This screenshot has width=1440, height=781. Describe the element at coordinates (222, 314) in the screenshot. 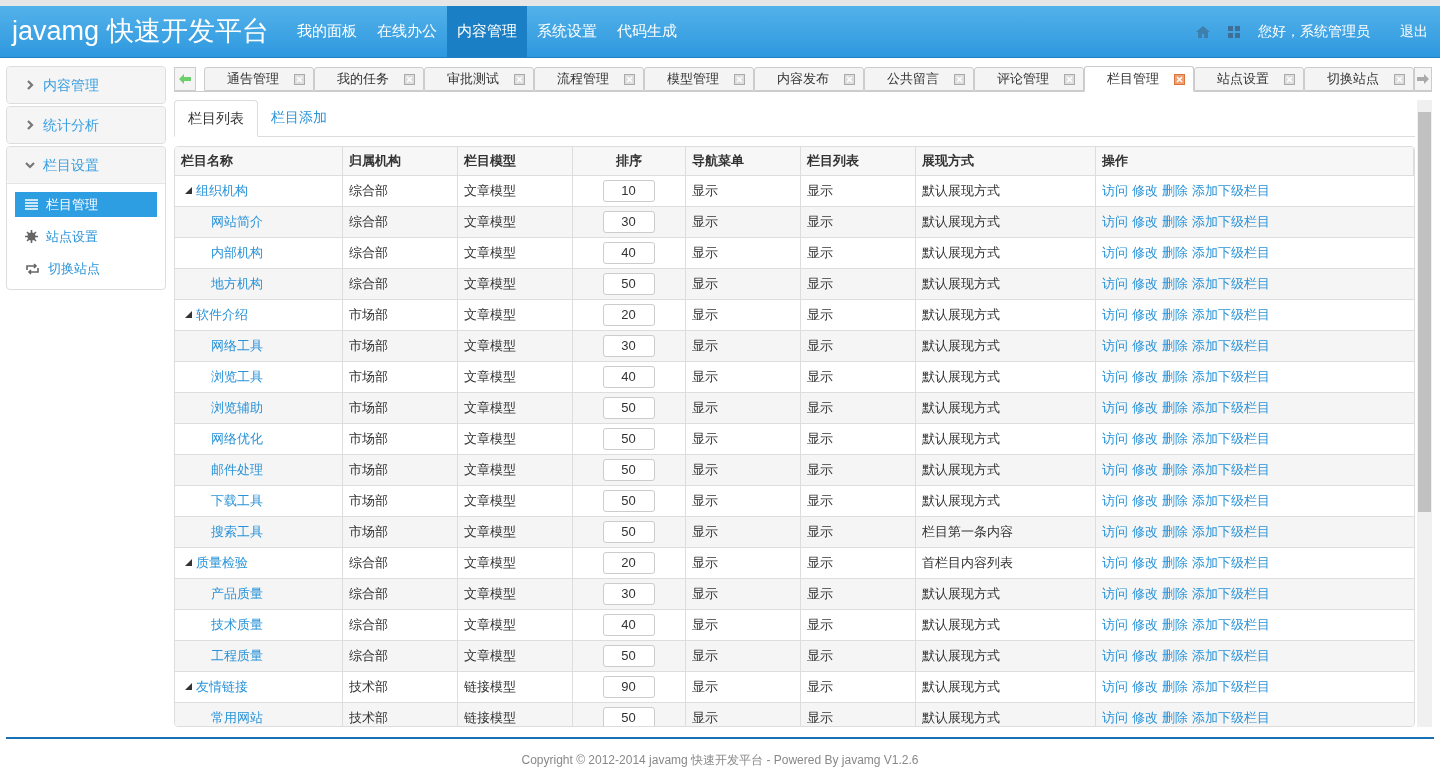

I see `category-link: 软件介绍` at that location.